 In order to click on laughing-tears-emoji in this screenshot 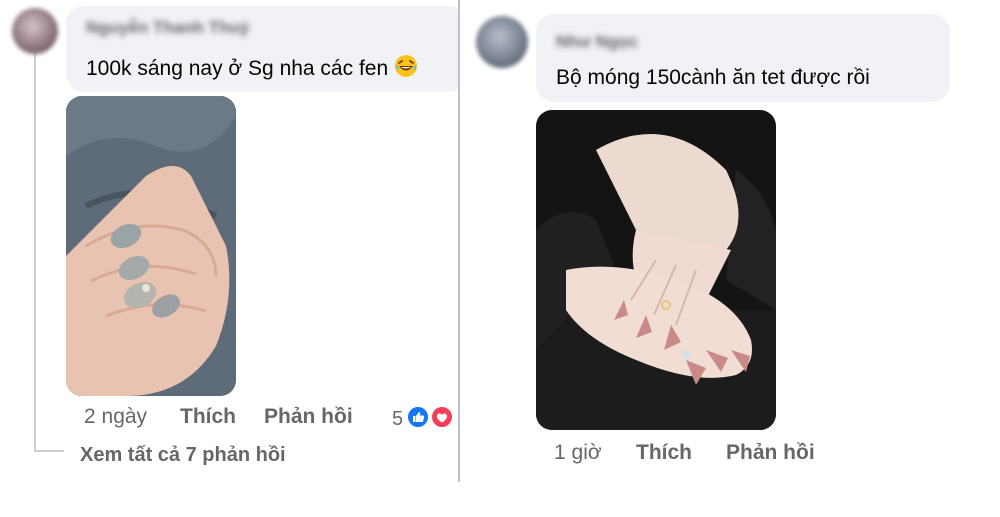, I will do `click(406, 69)`.